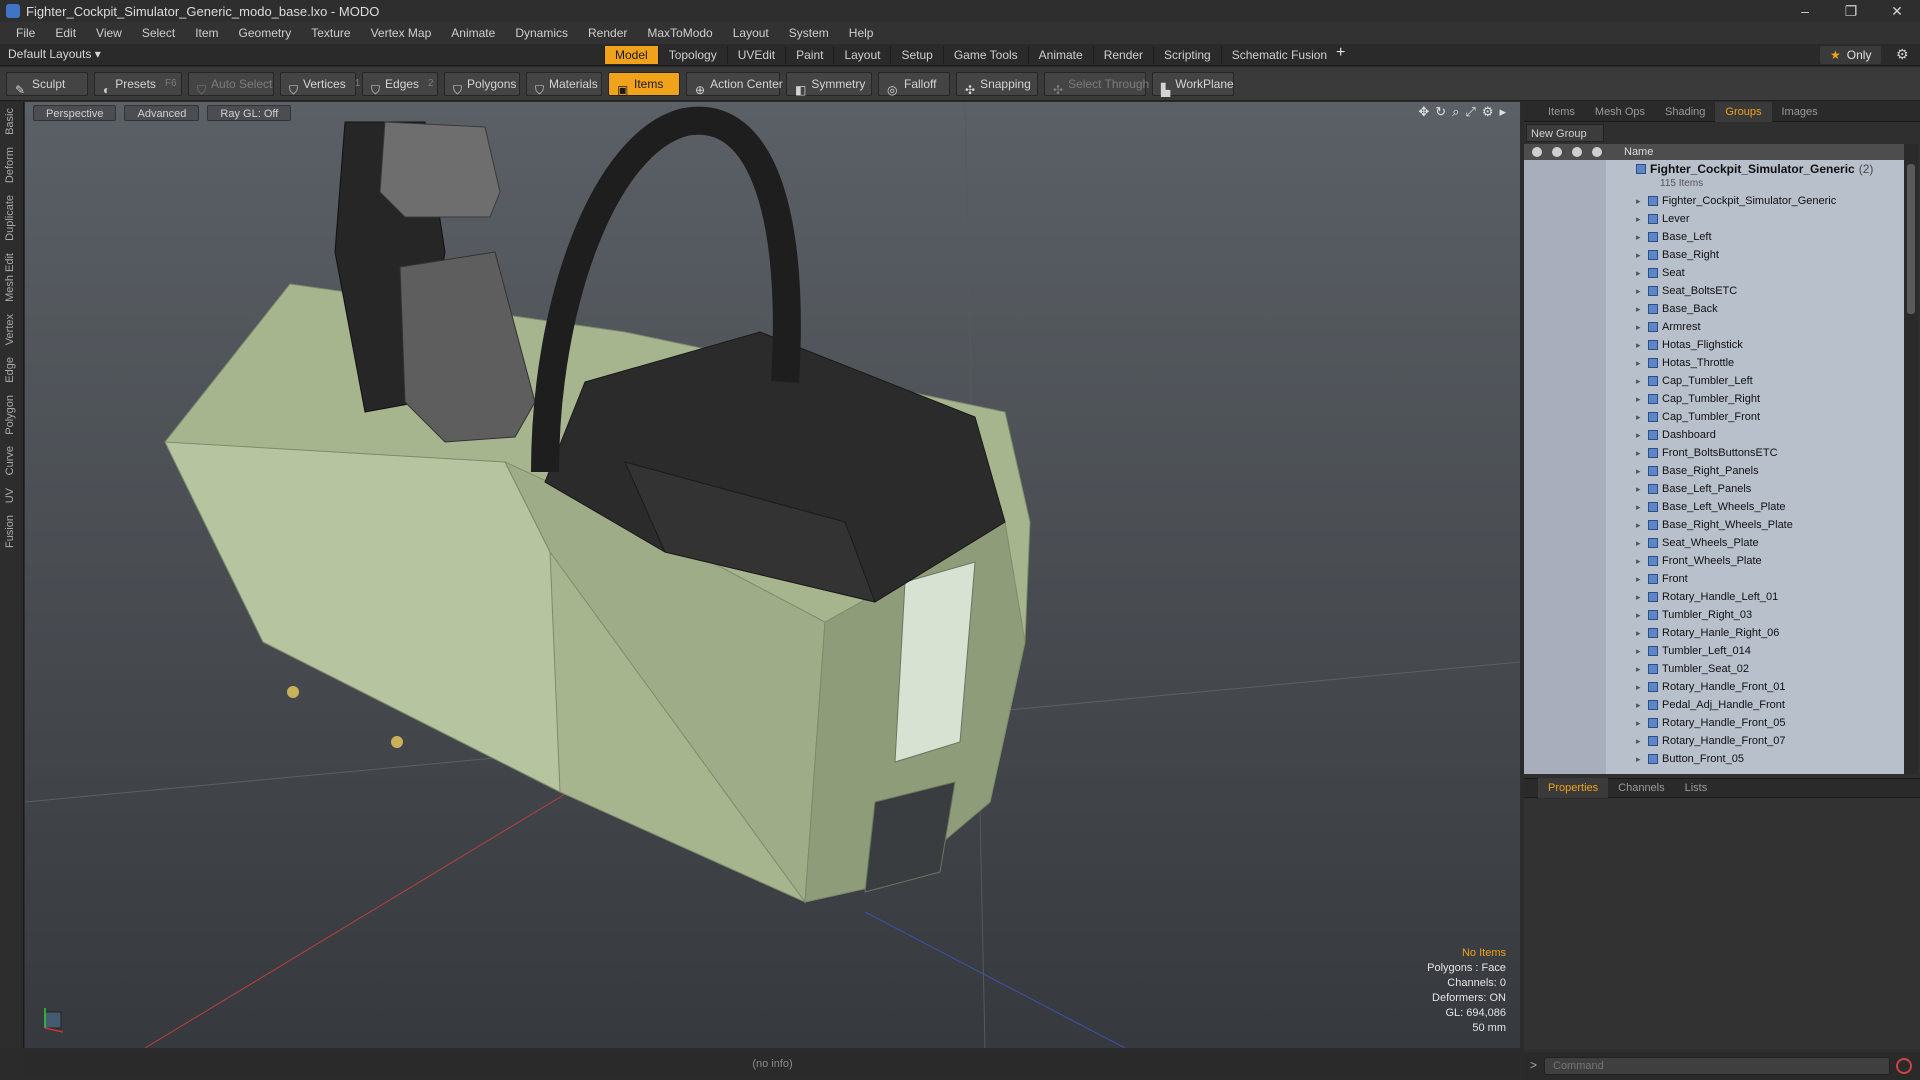 This screenshot has height=1080, width=1920. What do you see at coordinates (1911, 459) in the screenshot?
I see `group-list-scrollbar` at bounding box center [1911, 459].